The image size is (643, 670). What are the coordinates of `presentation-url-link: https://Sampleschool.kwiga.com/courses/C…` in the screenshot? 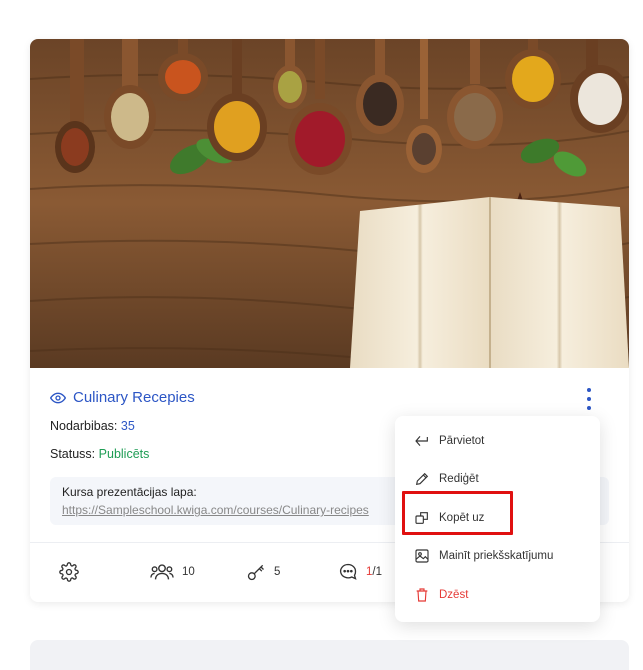 It's located at (215, 510).